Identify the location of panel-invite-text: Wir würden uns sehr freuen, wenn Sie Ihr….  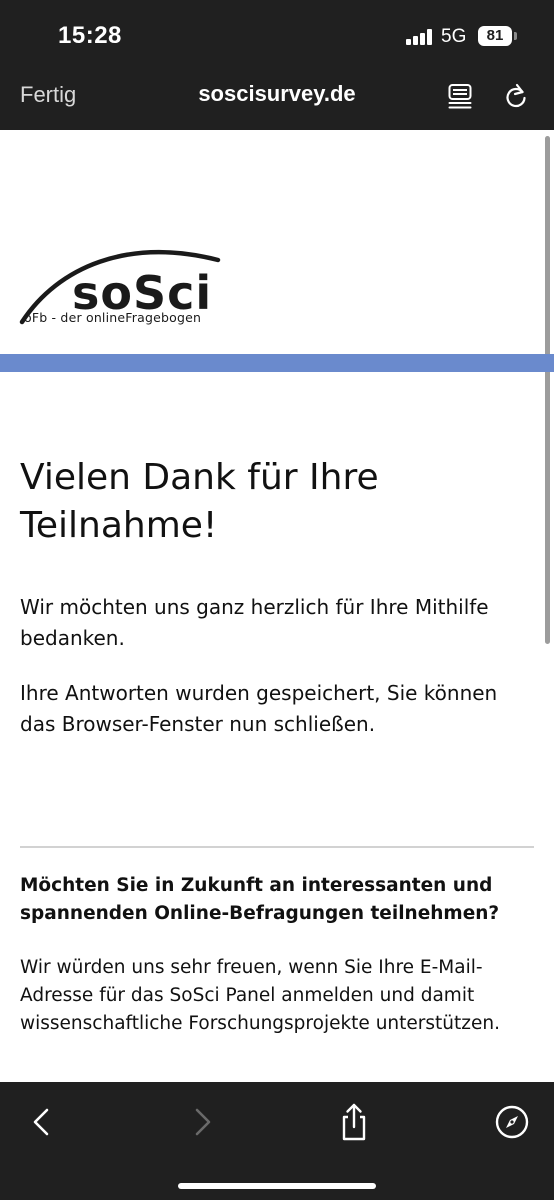
(260, 995).